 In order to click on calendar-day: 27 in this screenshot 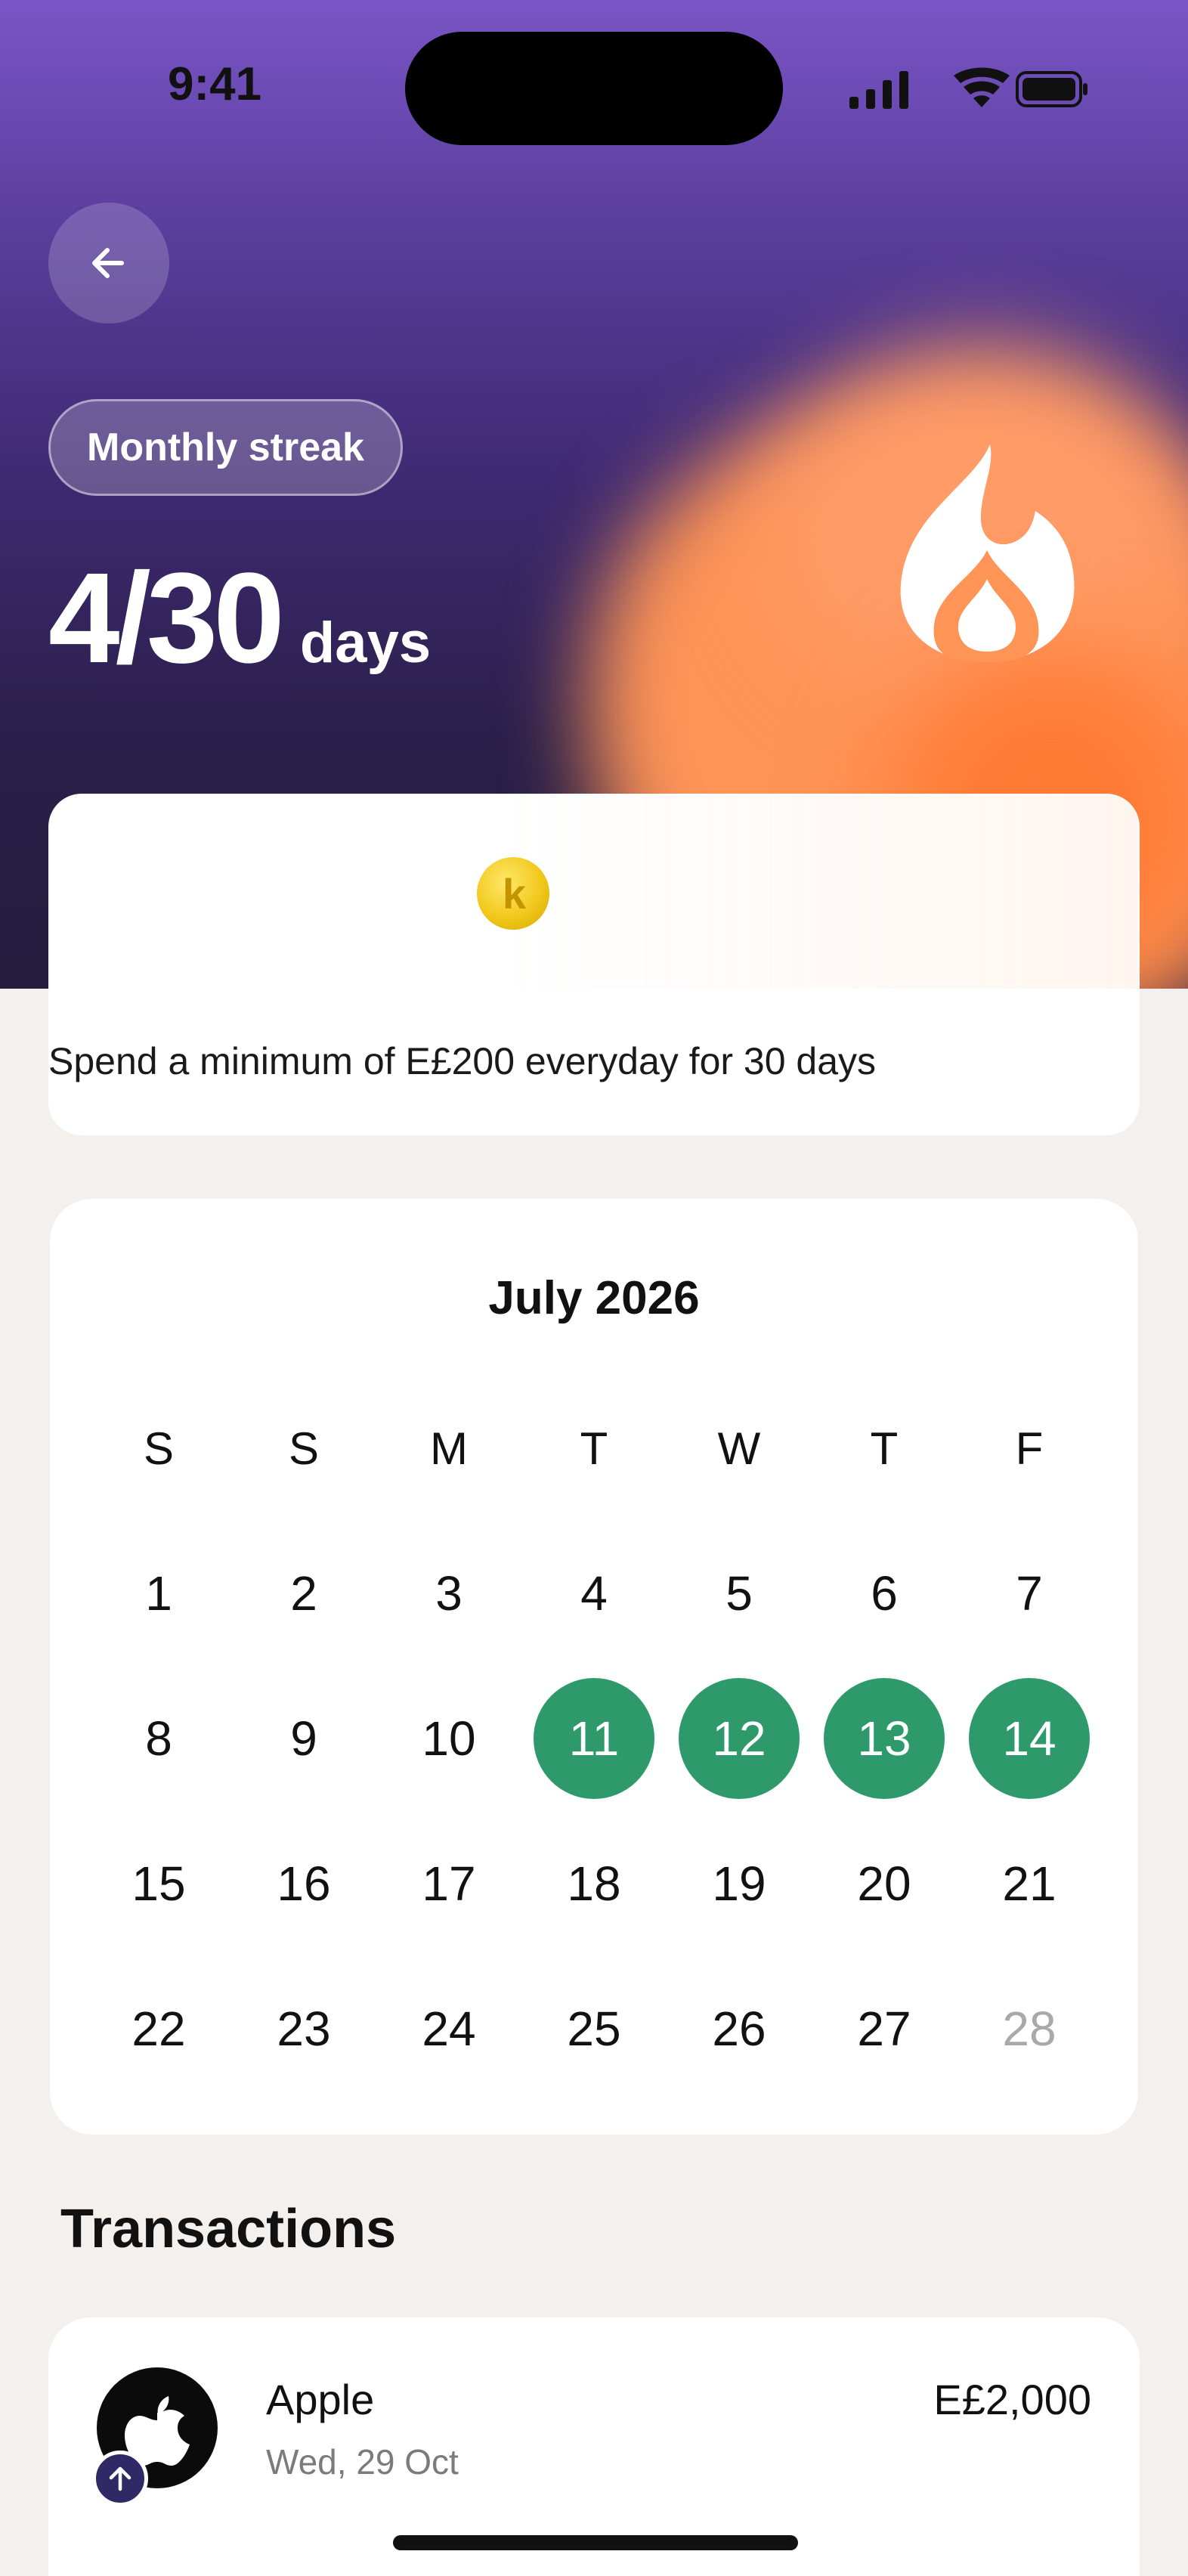, I will do `click(885, 2028)`.